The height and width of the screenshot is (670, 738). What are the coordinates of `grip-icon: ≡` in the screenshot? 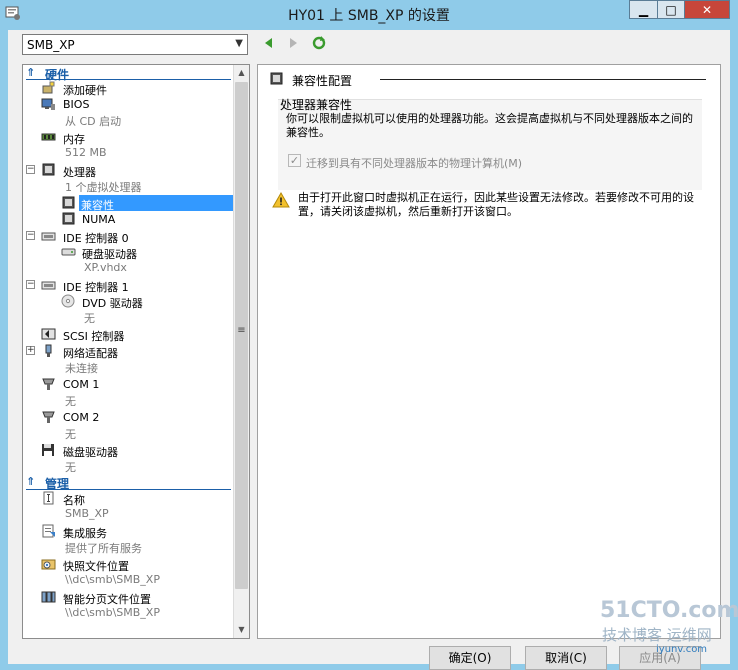 It's located at (241, 330).